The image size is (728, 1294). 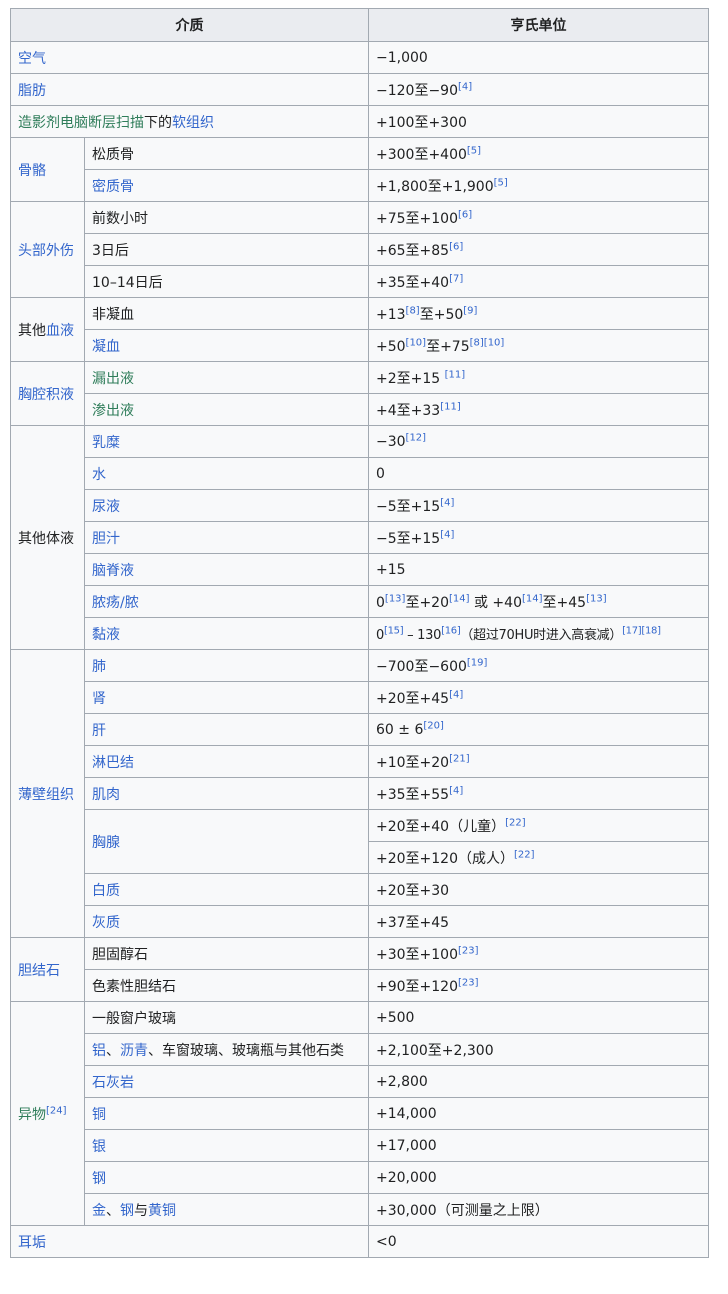 What do you see at coordinates (106, 923) in the screenshot?
I see `link-grey-matter: 灰质` at bounding box center [106, 923].